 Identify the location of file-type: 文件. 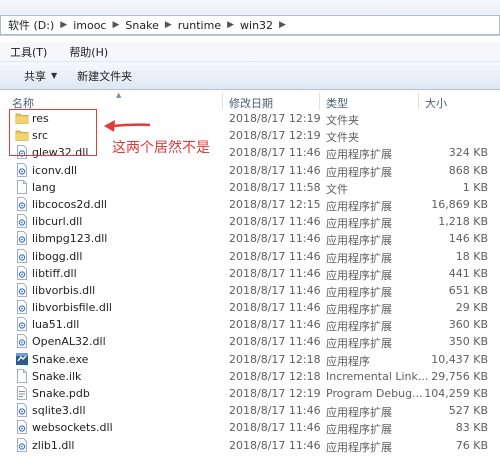
(337, 189).